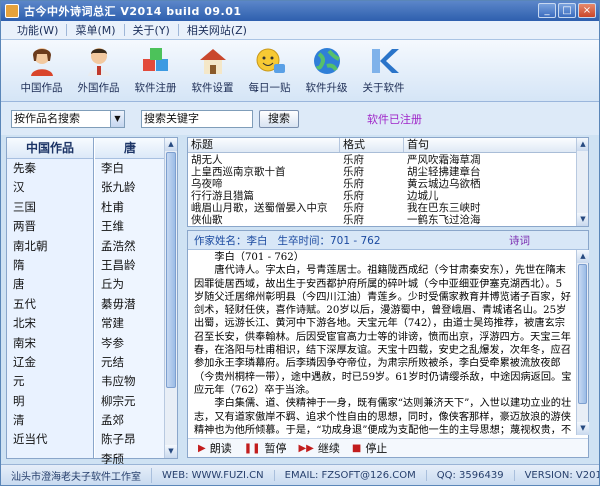 The image size is (600, 486). What do you see at coordinates (444, 208) in the screenshot?
I see `work-first-line: 我在巴东三峡时` at bounding box center [444, 208].